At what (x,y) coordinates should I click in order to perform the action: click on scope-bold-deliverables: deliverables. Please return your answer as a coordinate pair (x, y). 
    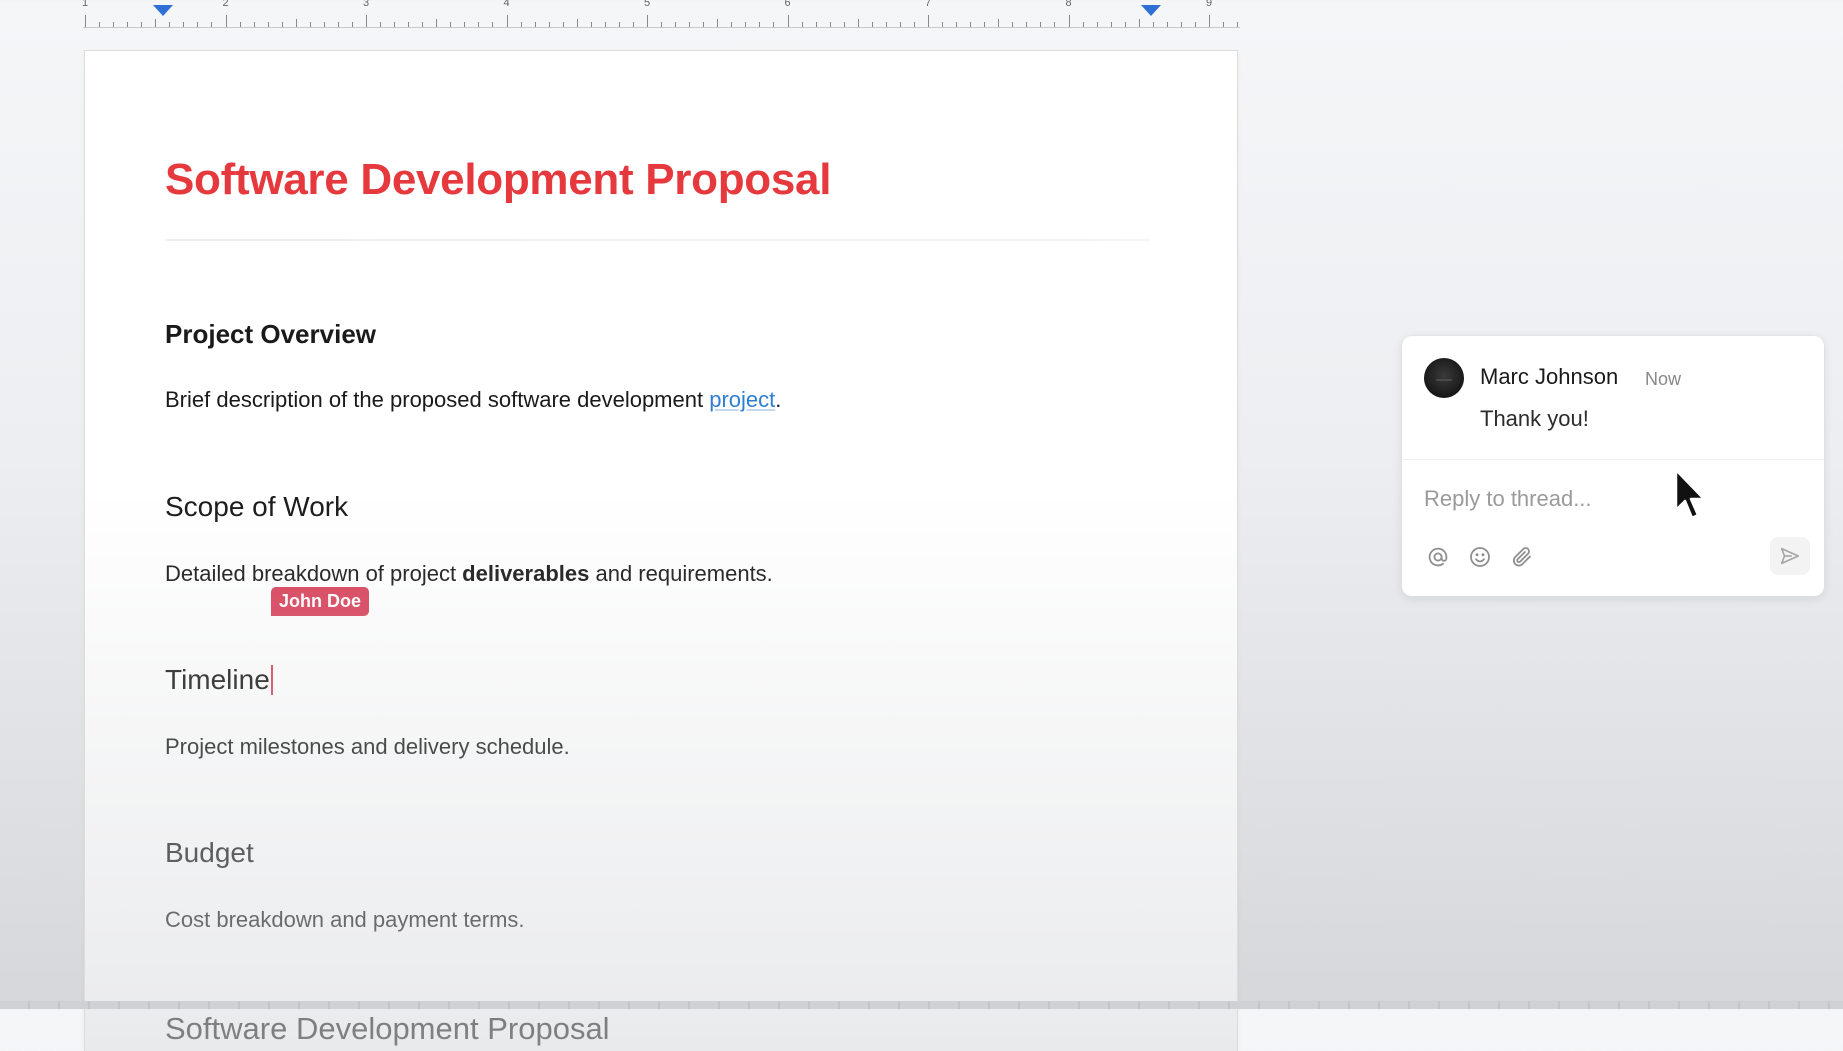
    Looking at the image, I should click on (526, 573).